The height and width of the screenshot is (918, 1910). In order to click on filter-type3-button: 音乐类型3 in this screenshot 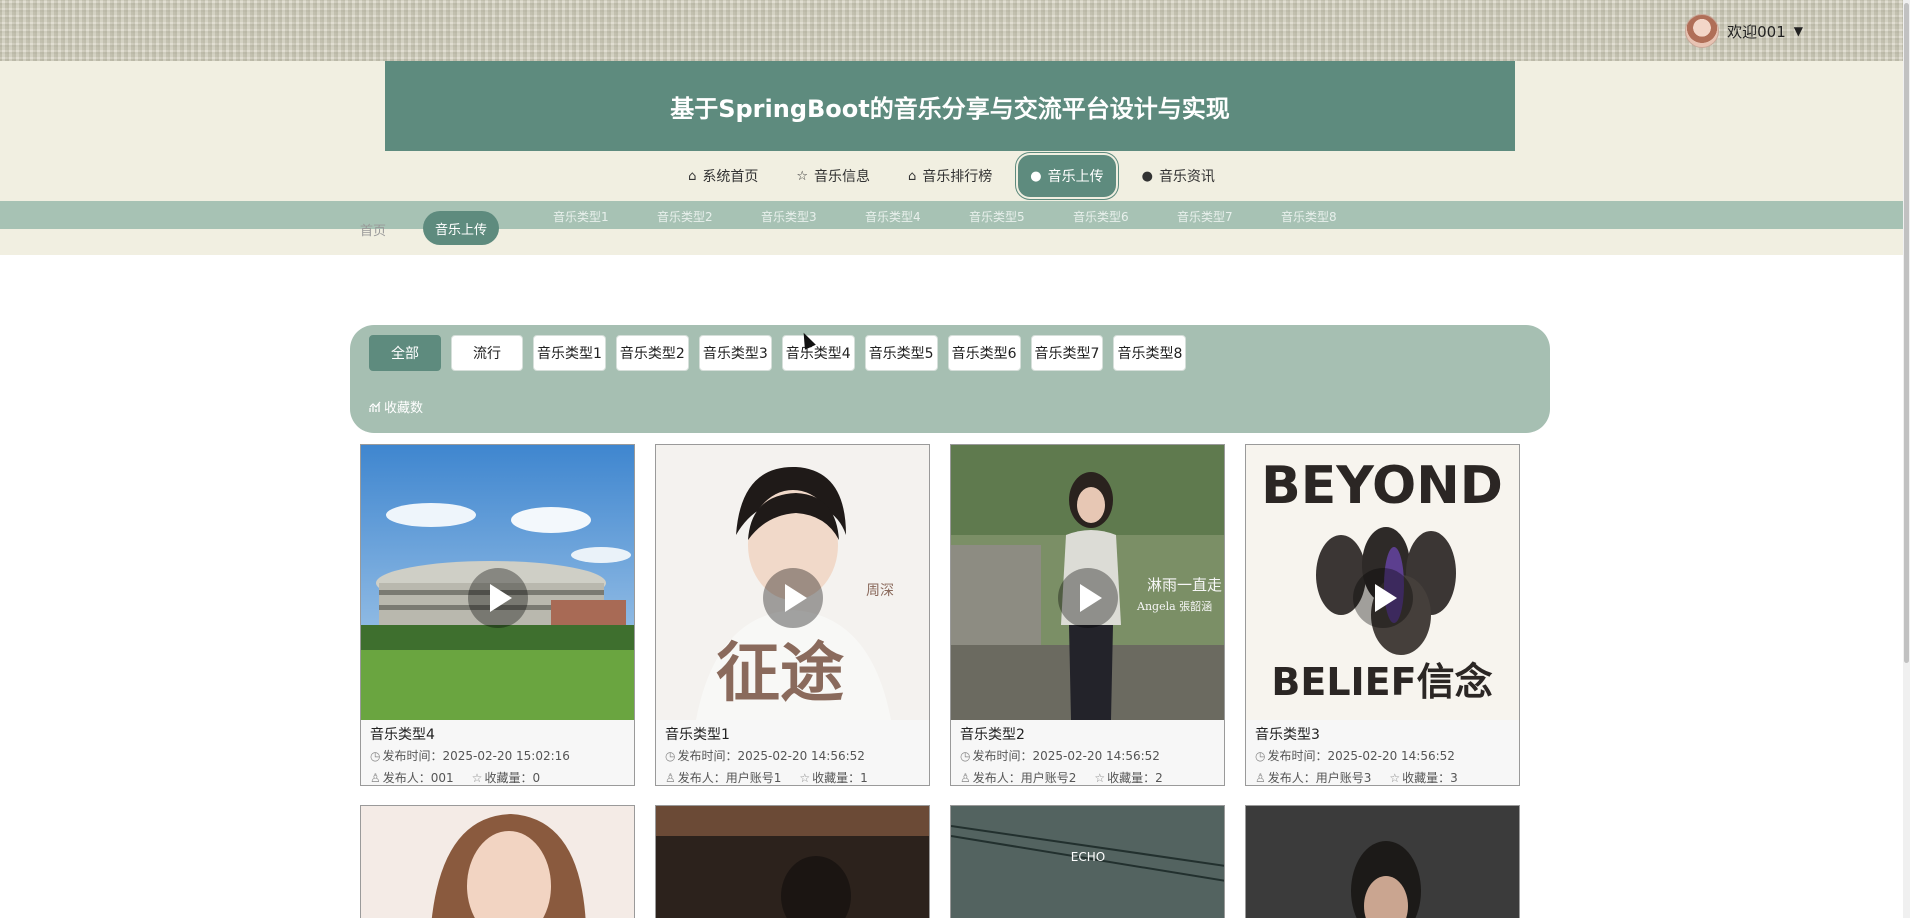, I will do `click(735, 353)`.